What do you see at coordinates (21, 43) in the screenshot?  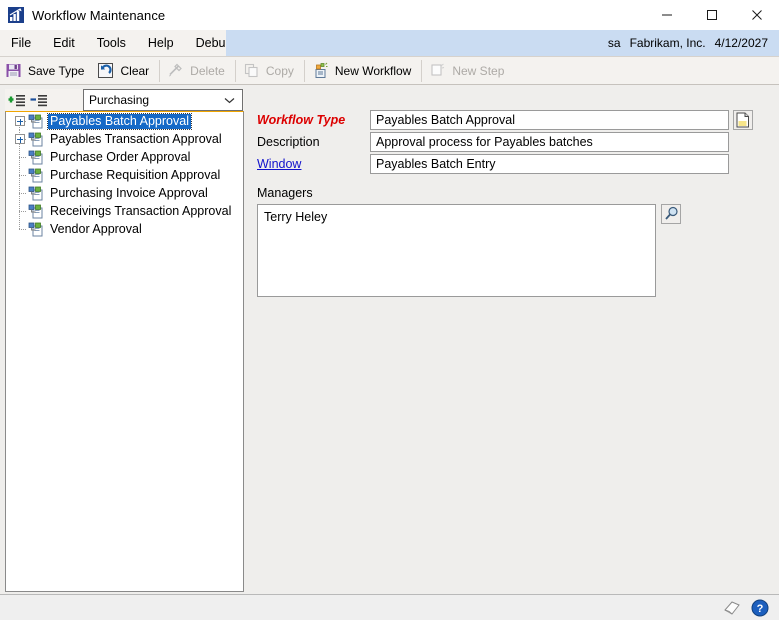 I see `menu-item-file: File` at bounding box center [21, 43].